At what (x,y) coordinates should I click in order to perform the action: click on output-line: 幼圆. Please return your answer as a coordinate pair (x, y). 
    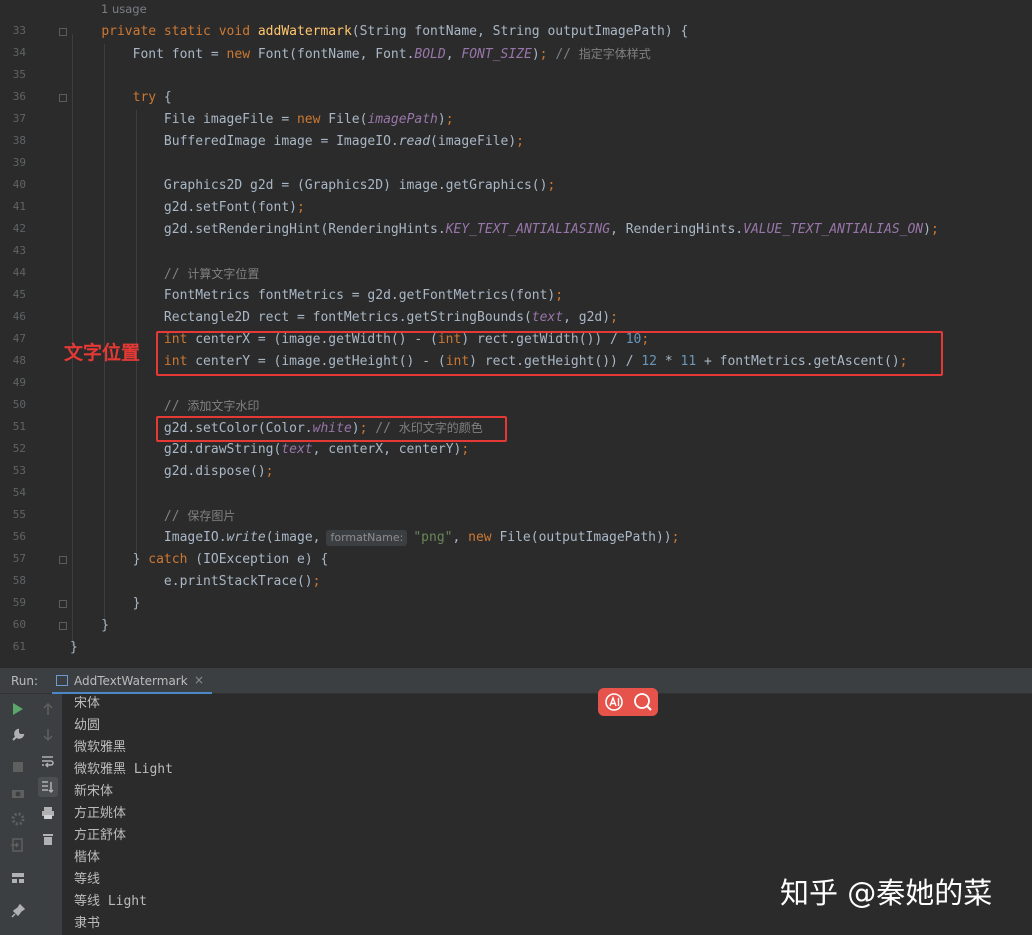
    Looking at the image, I should click on (87, 725).